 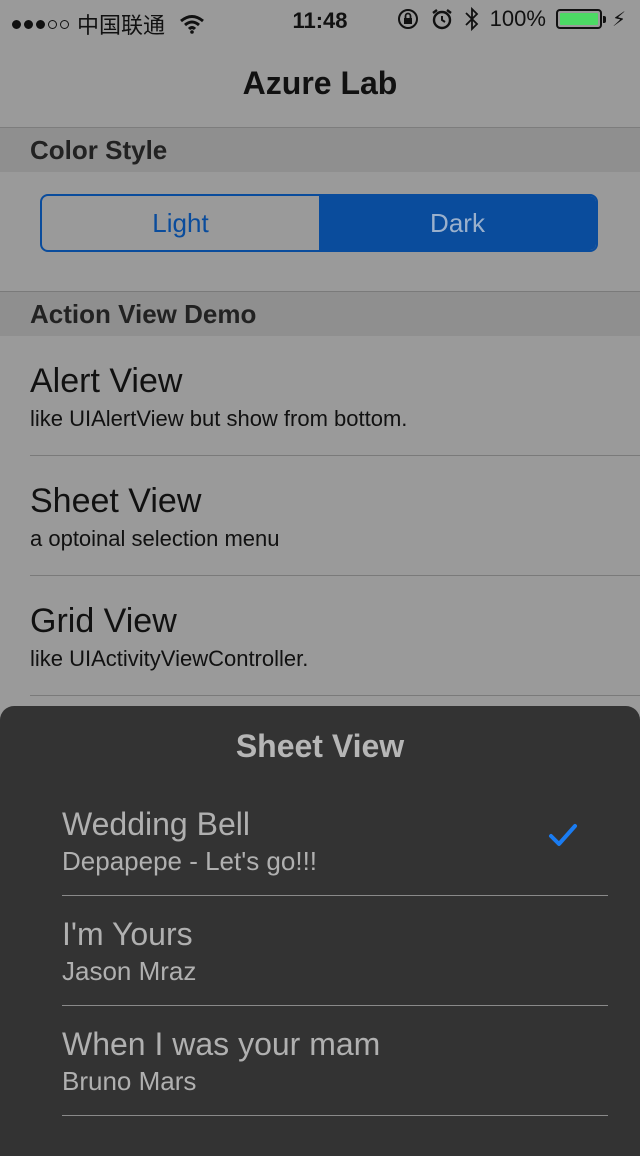 What do you see at coordinates (335, 1081) in the screenshot?
I see `sheet-option-when-i-was-your-mam: When I was your mam Bruno Mars` at bounding box center [335, 1081].